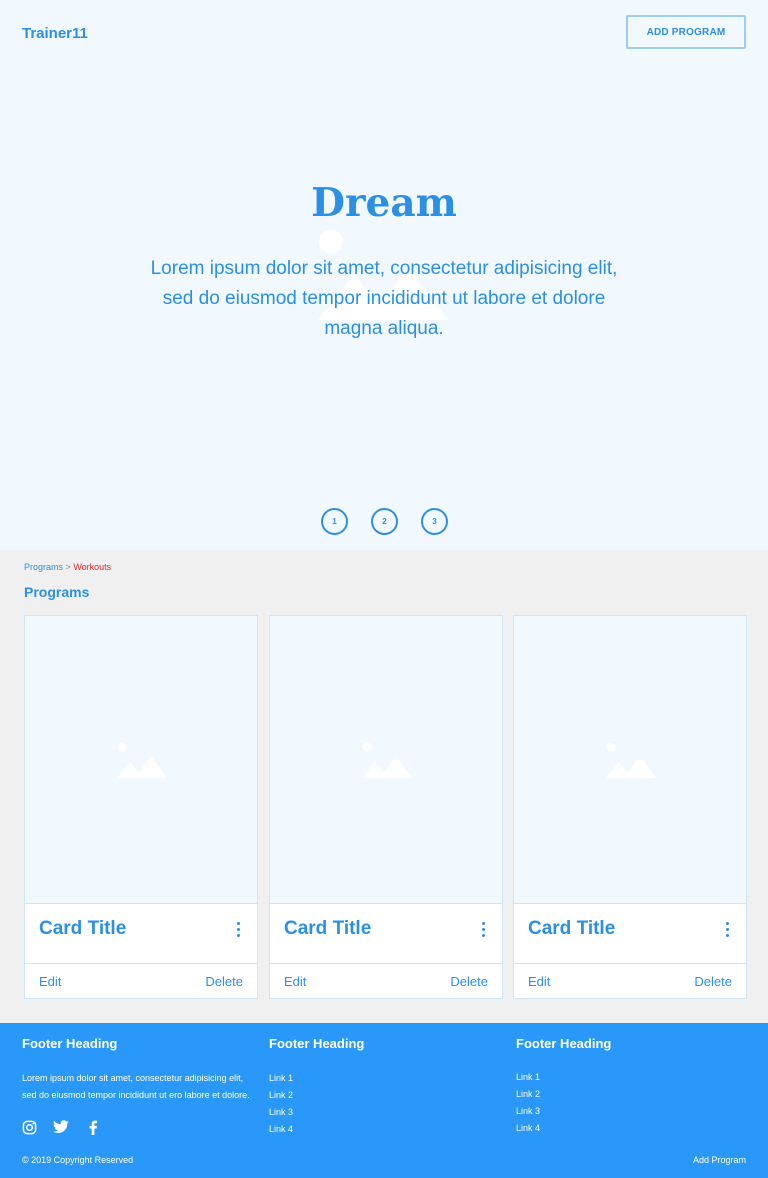  What do you see at coordinates (686, 32) in the screenshot?
I see `add-program-button: ADD PROGRAM` at bounding box center [686, 32].